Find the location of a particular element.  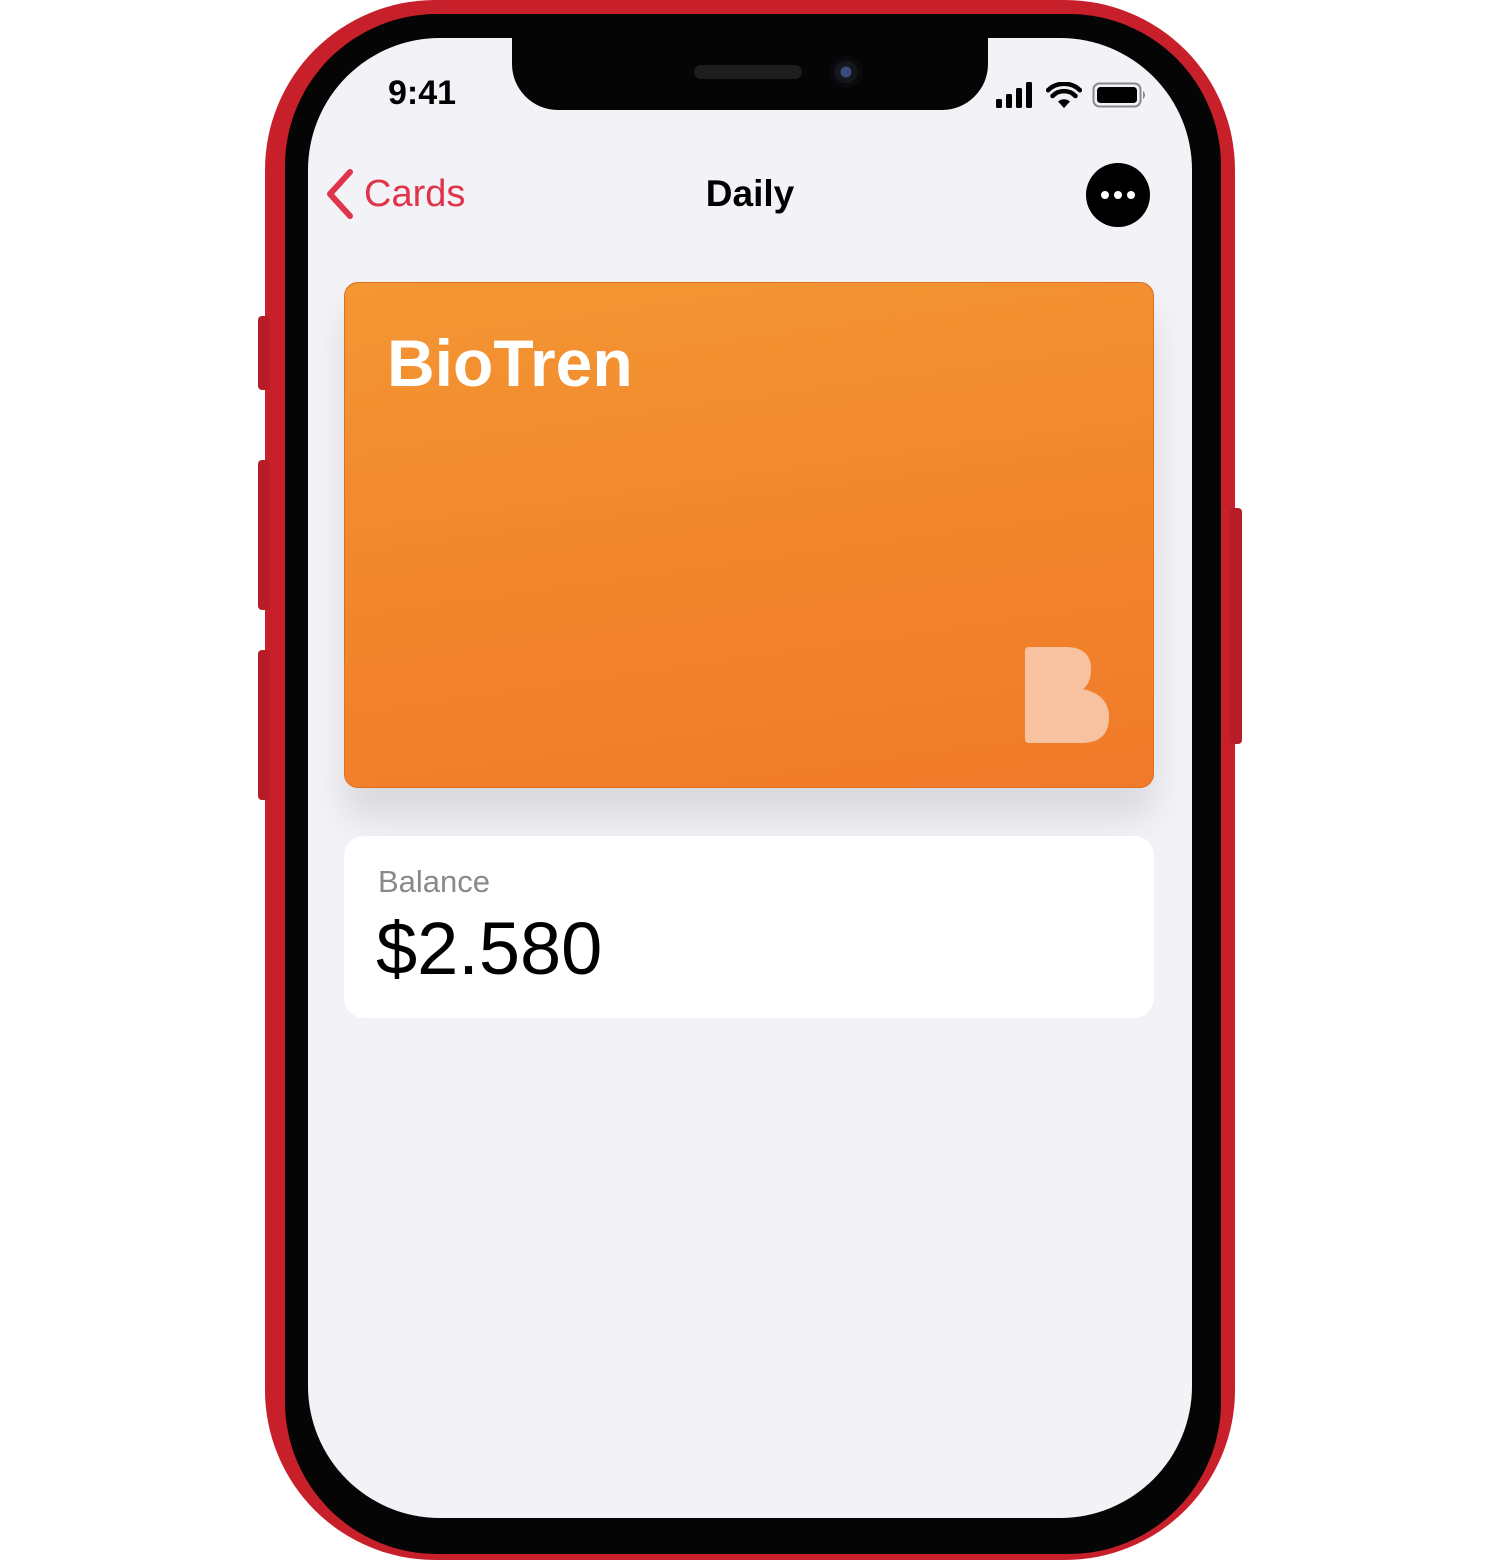

more-options-button is located at coordinates (1118, 195).